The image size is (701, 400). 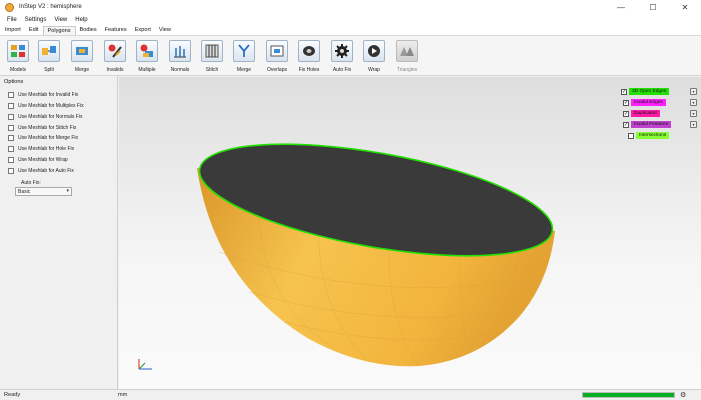 What do you see at coordinates (309, 70) in the screenshot?
I see `fix-holes-label: Fix Holes` at bounding box center [309, 70].